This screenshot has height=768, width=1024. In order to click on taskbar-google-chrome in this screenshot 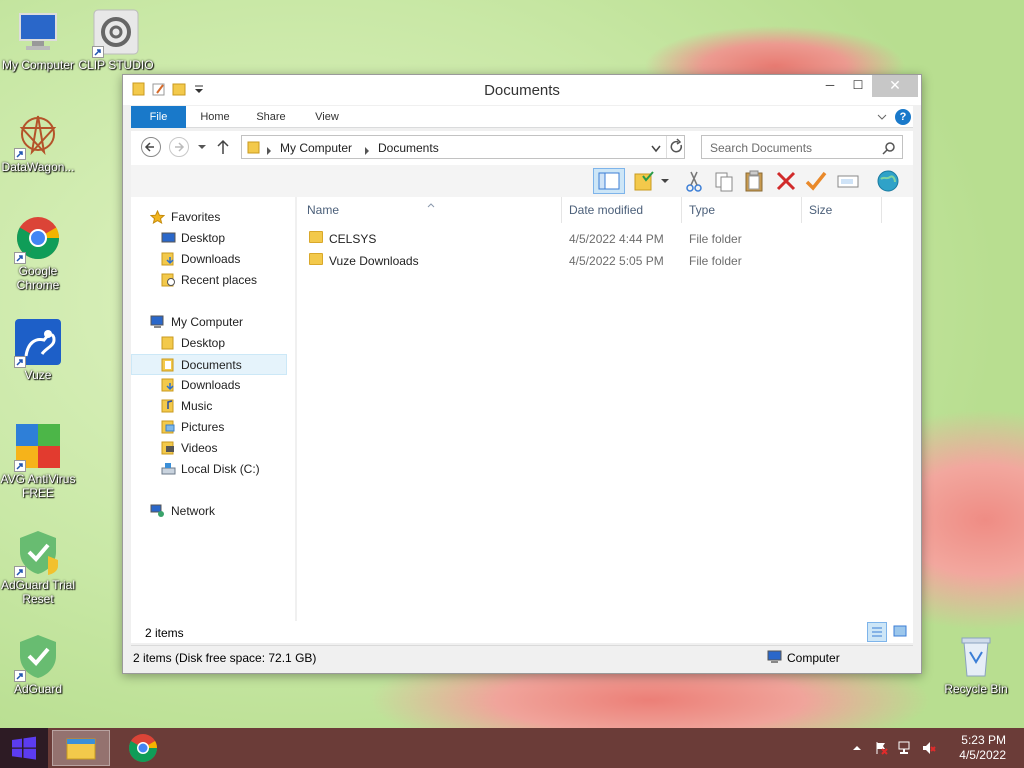, I will do `click(143, 748)`.